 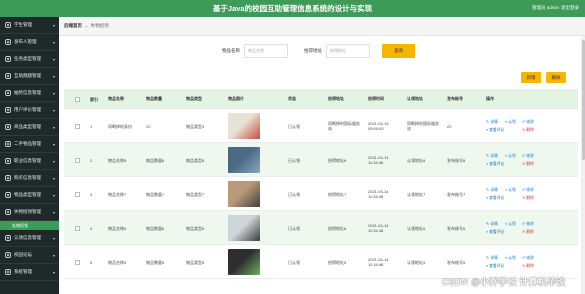 What do you see at coordinates (29, 25) in the screenshot?
I see `sidebar-item: 学生管理 ▾` at bounding box center [29, 25].